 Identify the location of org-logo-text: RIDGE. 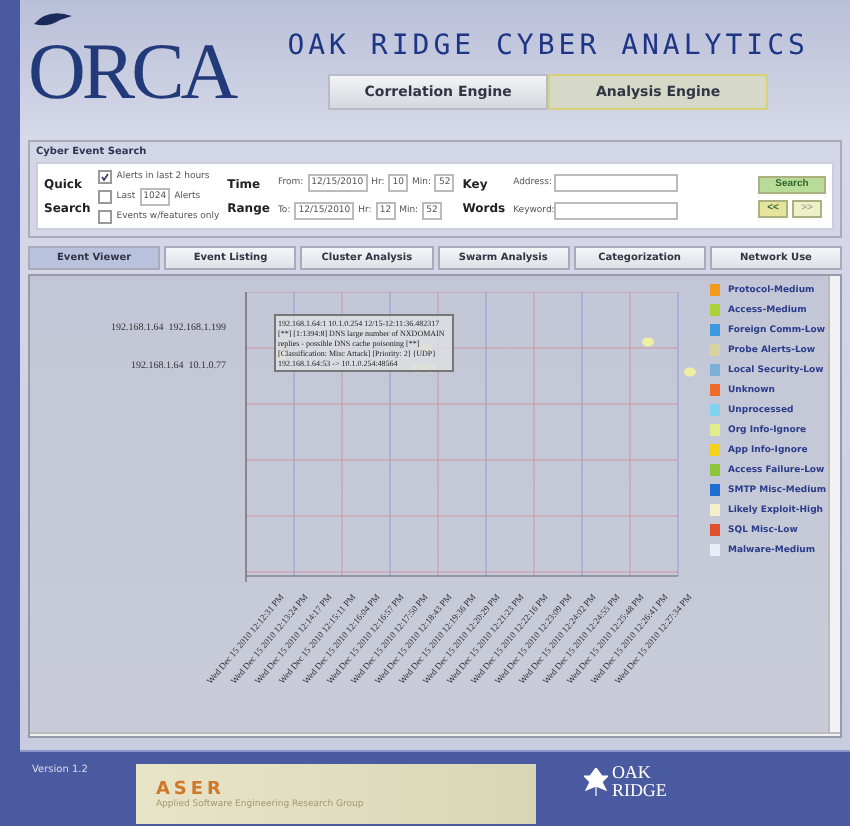
(639, 791).